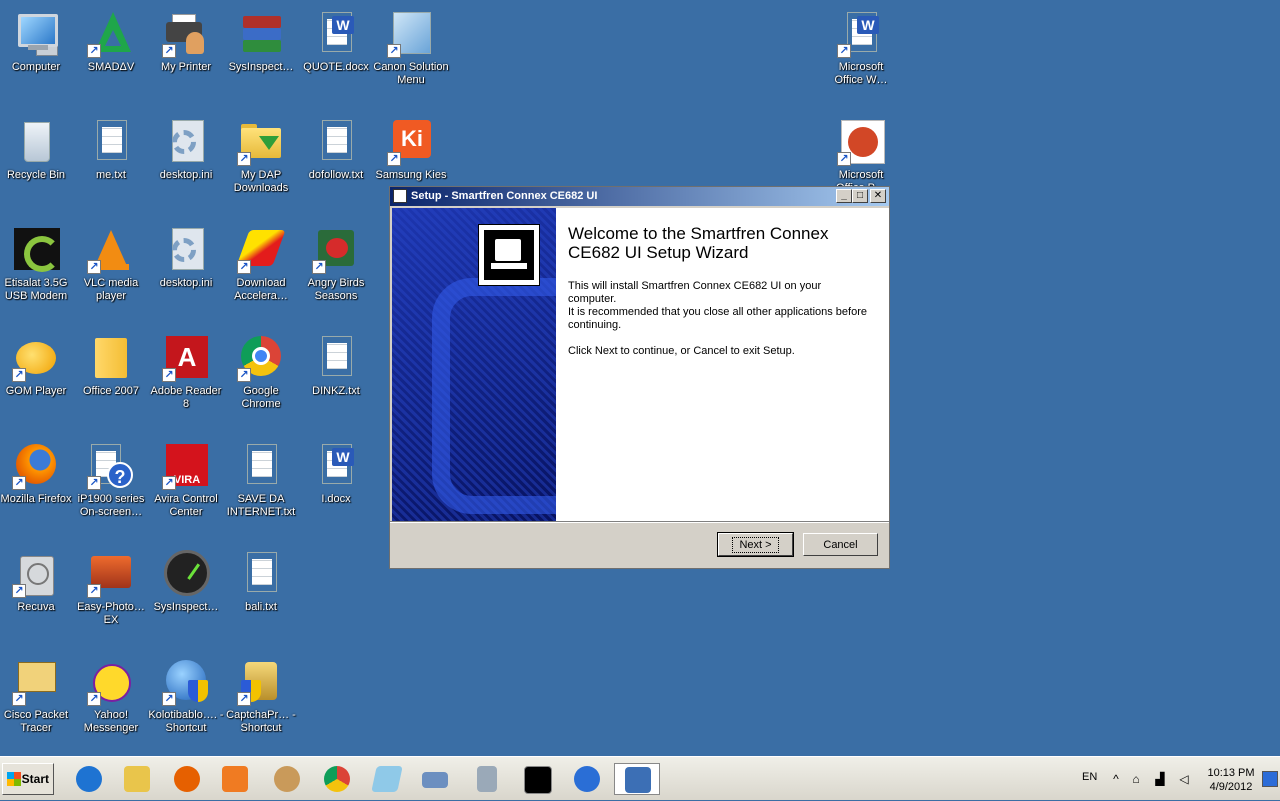  I want to click on desktop-icon-firefox: Mozilla Firefox, so click(37, 471).